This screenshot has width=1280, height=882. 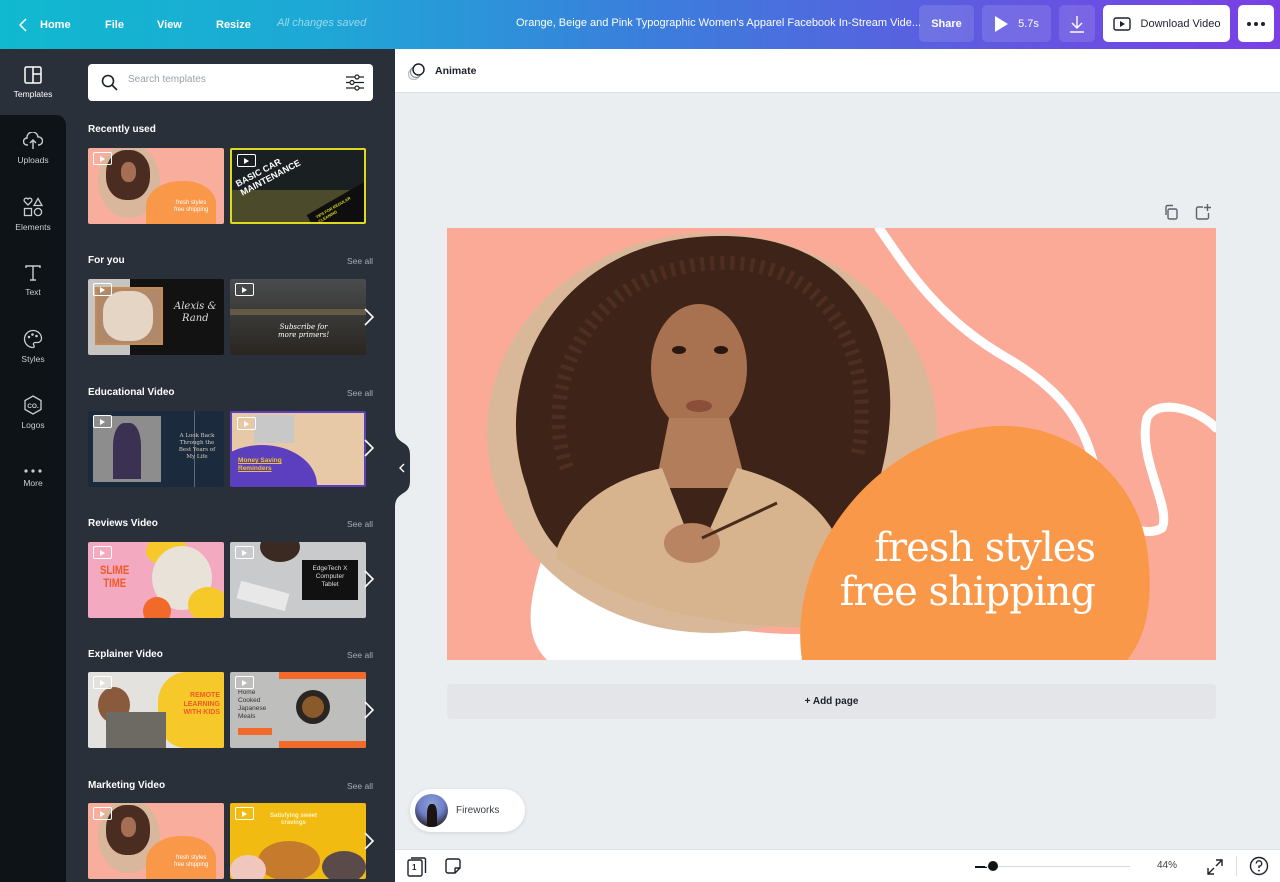 What do you see at coordinates (233, 79) in the screenshot?
I see `search-templates-input` at bounding box center [233, 79].